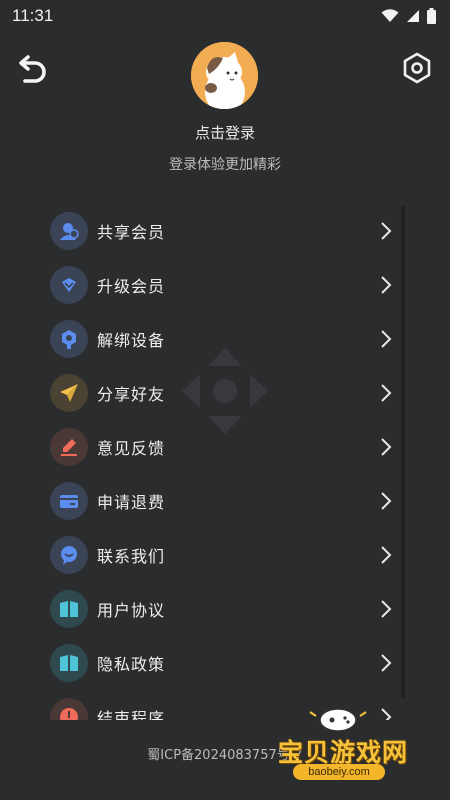  What do you see at coordinates (69, 501) in the screenshot?
I see `card-refund-icon` at bounding box center [69, 501].